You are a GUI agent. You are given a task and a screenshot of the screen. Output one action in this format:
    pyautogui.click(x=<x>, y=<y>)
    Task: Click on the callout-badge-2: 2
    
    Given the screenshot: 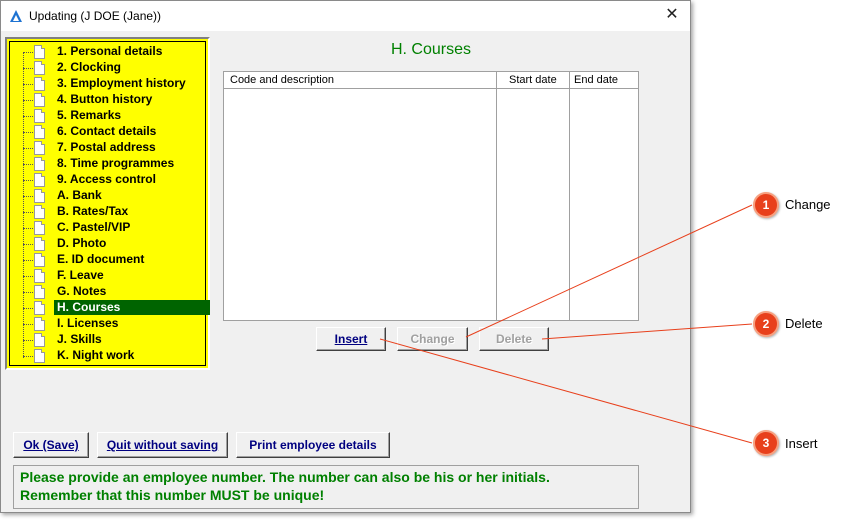 What is the action you would take?
    pyautogui.click(x=766, y=324)
    